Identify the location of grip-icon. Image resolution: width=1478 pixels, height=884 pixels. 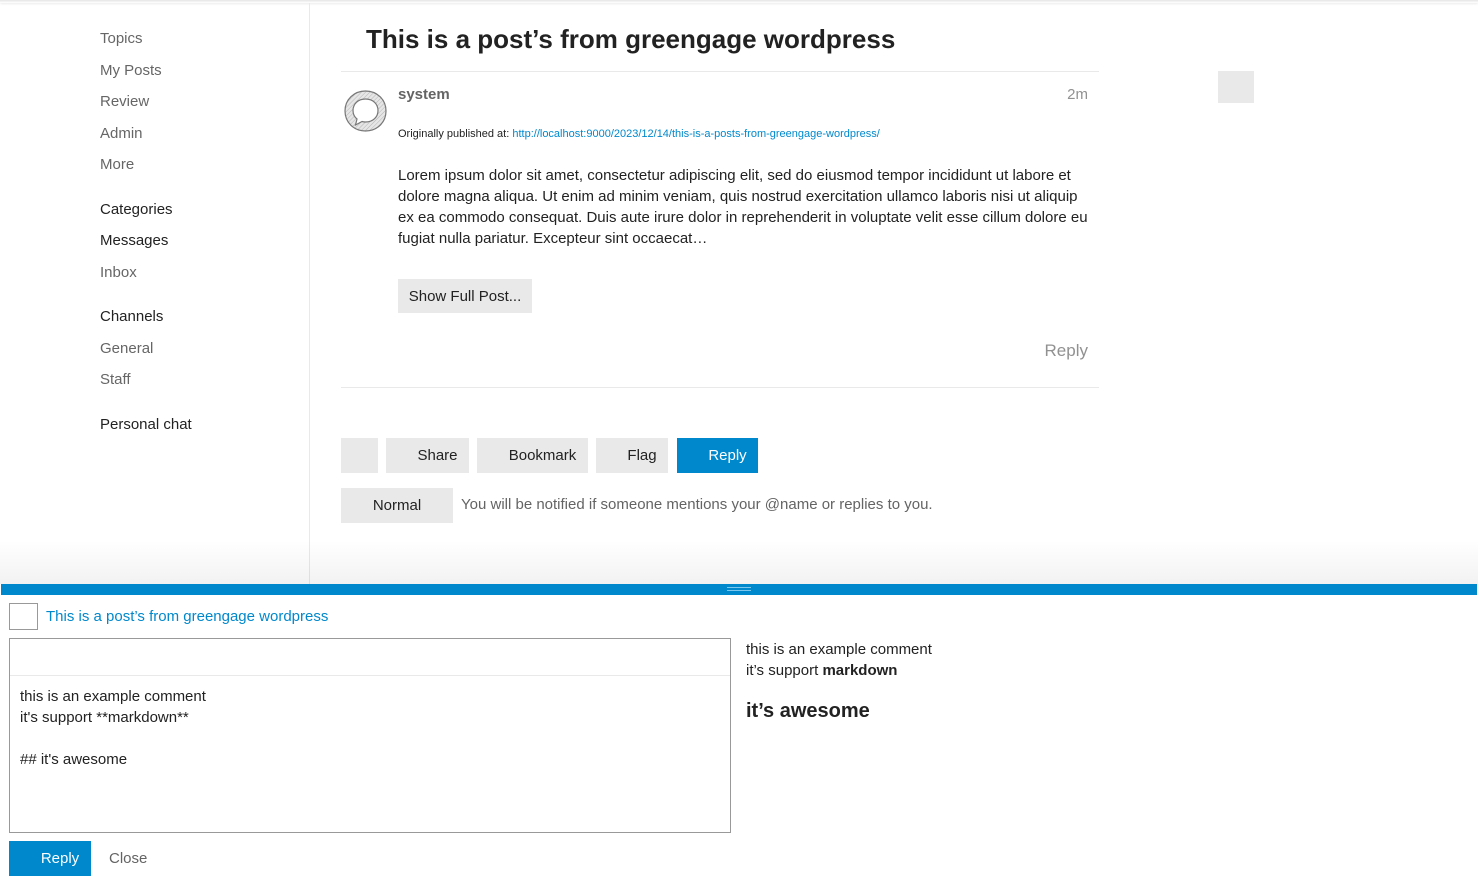
(739, 589).